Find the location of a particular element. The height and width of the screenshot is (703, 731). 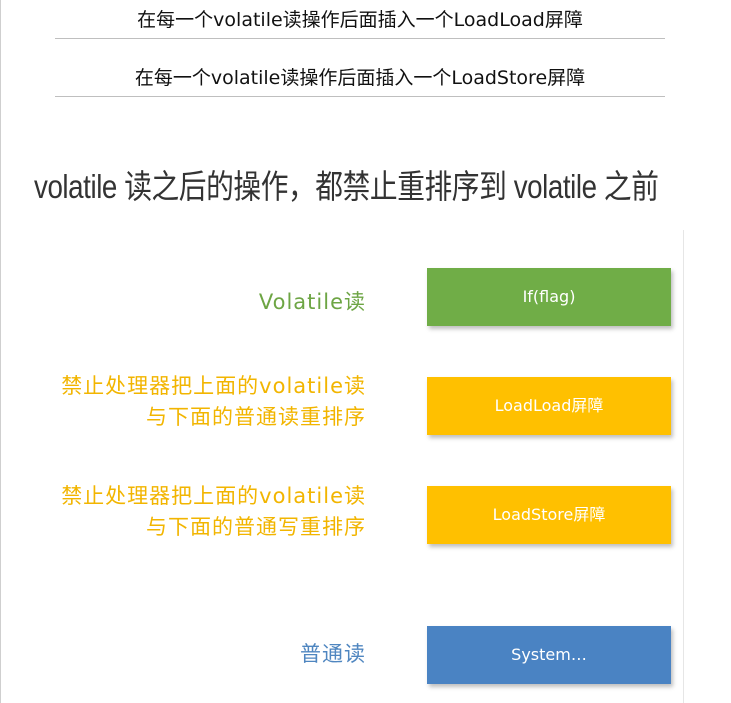

diagram-heading: volatile 读之后的操作，都禁止重排序到 volatile 之前 is located at coordinates (346, 186).